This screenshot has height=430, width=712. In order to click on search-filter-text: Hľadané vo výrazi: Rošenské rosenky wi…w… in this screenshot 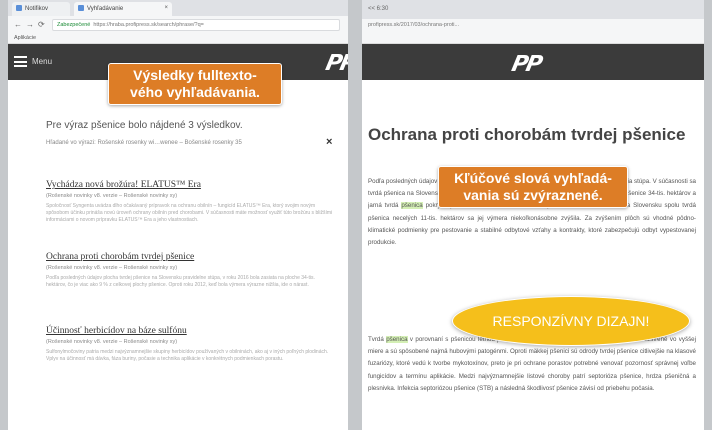, I will do `click(144, 143)`.